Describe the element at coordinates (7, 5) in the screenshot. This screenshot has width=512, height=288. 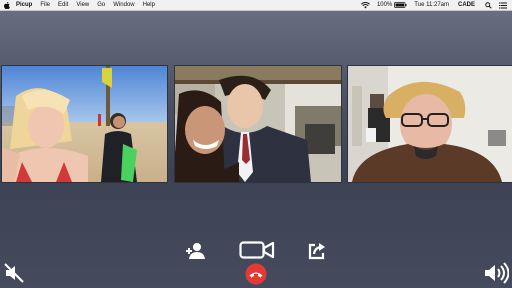
I see `apple-menu-icon` at that location.